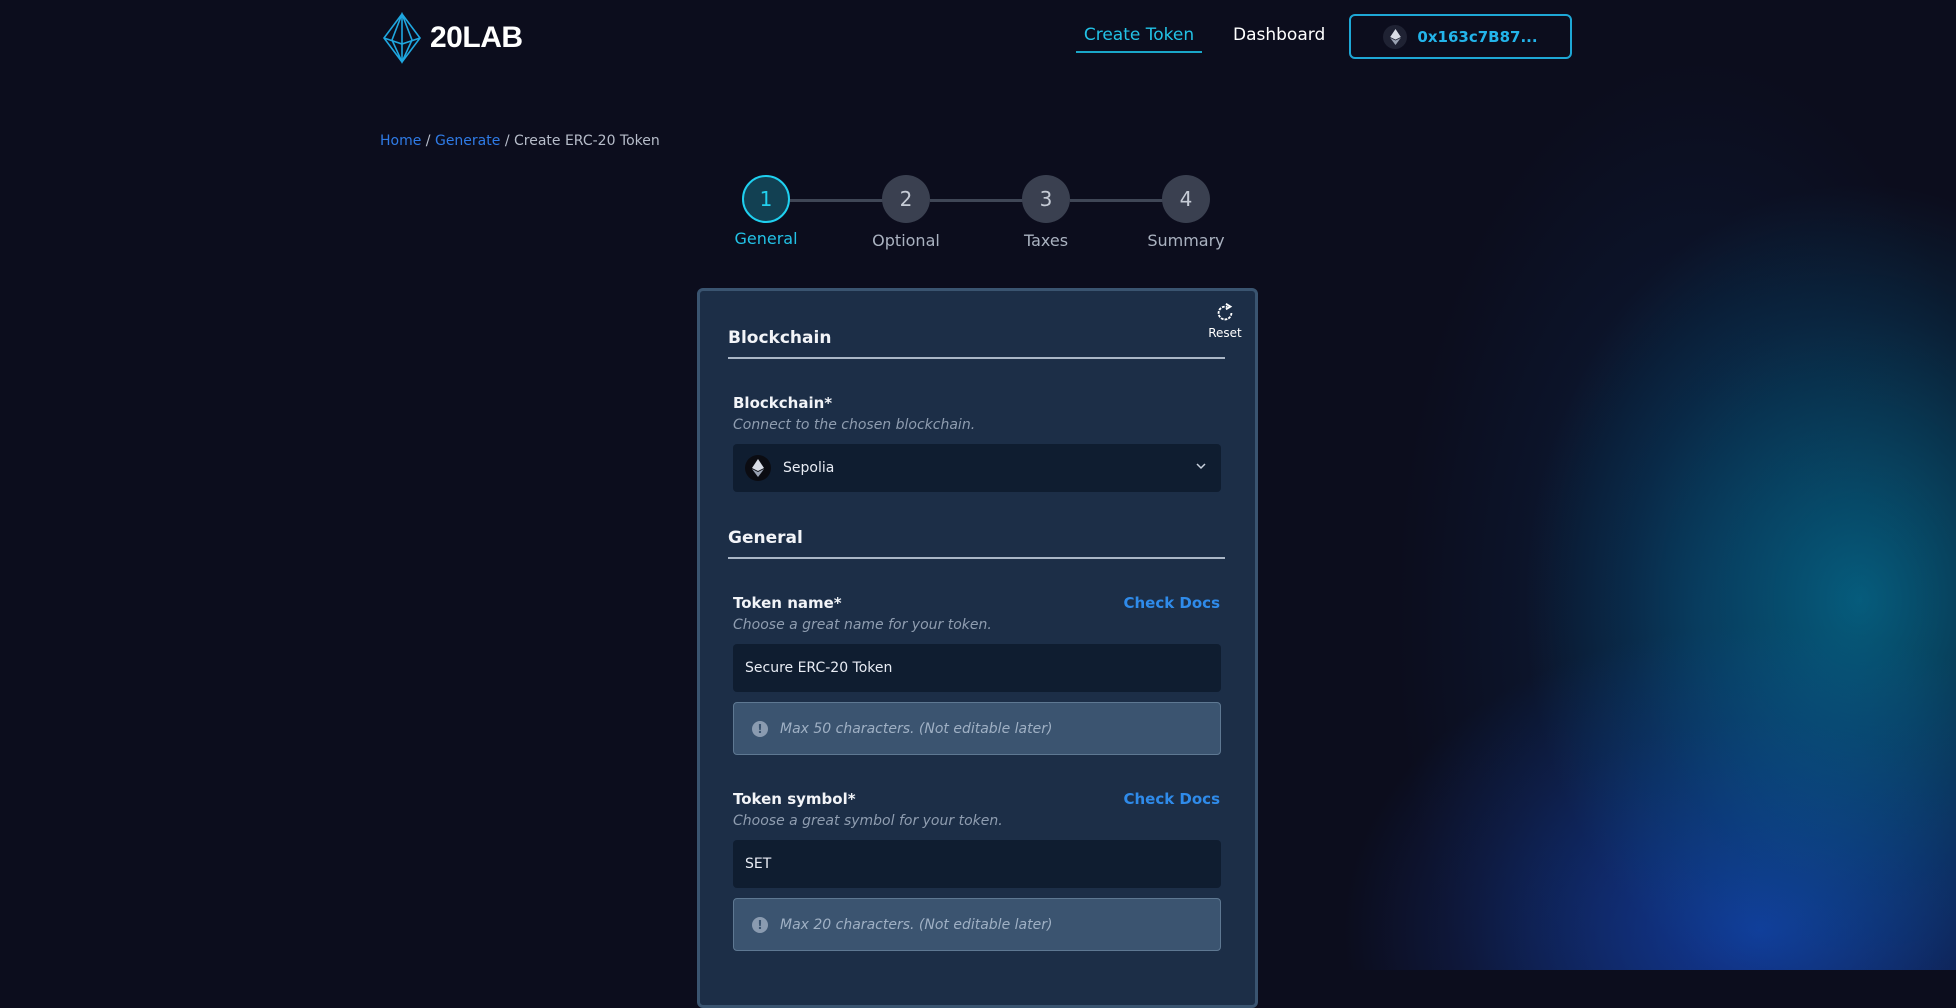 Image resolution: width=1956 pixels, height=1008 pixels. Describe the element at coordinates (586, 141) in the screenshot. I see `breadcrumb-current: Create ERC-20 Token` at that location.